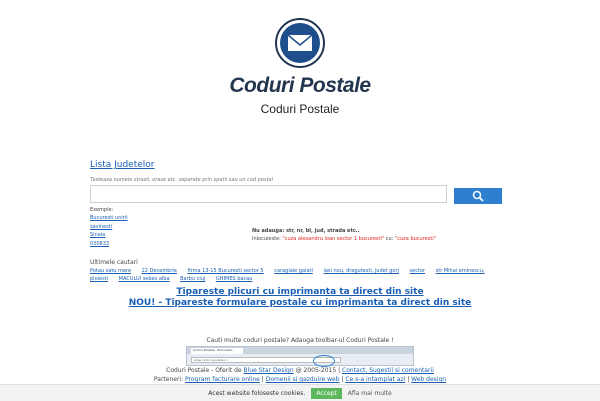  I want to click on search-input, so click(268, 194).